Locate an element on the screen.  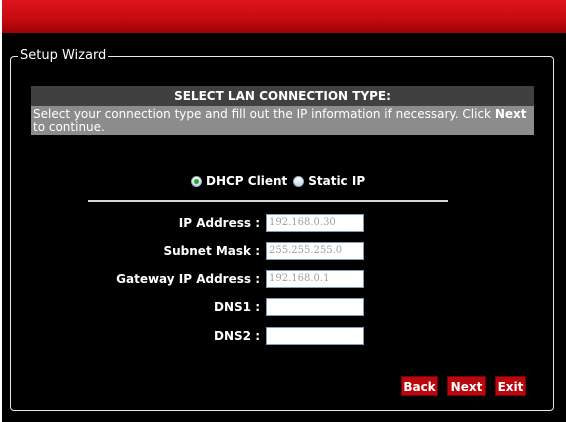
next-button: Next is located at coordinates (466, 386).